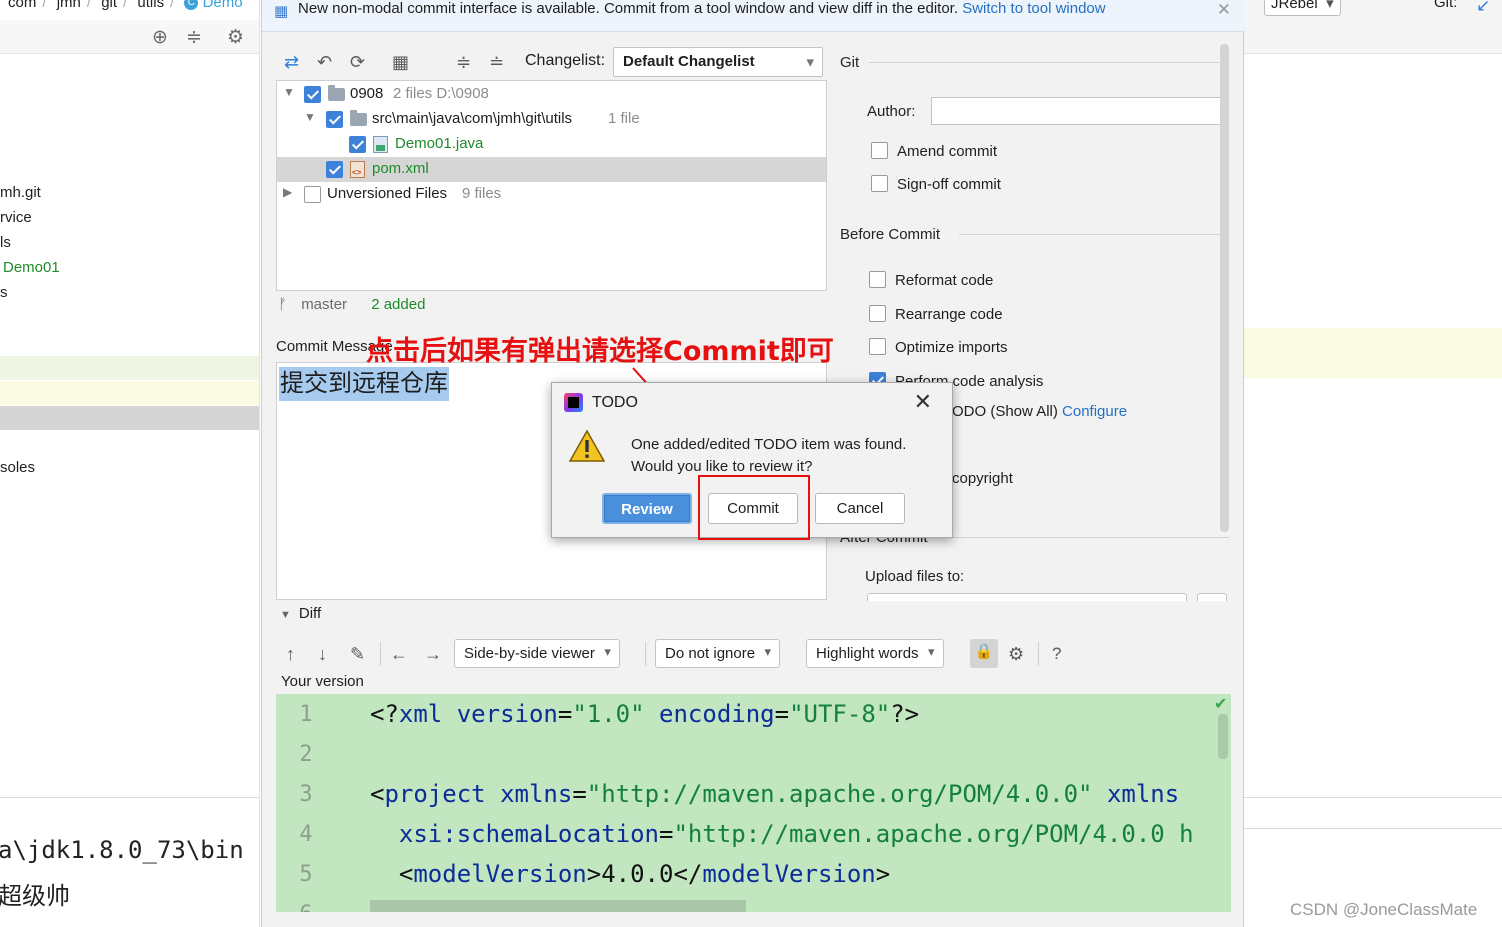  What do you see at coordinates (573, 402) in the screenshot?
I see `intellij-icon` at bounding box center [573, 402].